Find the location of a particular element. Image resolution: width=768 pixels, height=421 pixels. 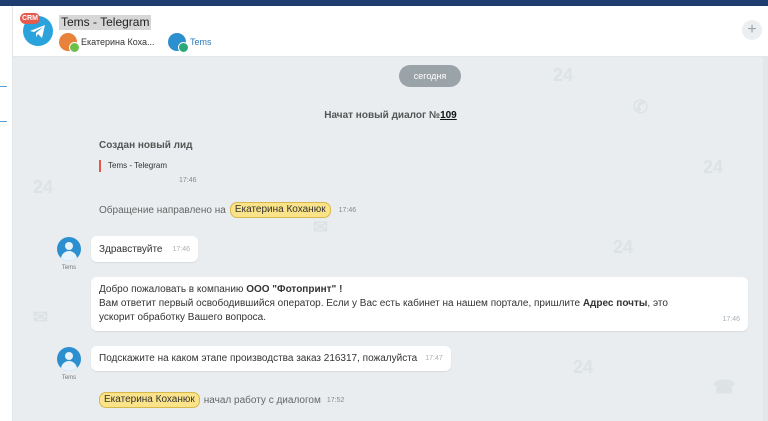

date-divider: сегодня is located at coordinates (430, 76).